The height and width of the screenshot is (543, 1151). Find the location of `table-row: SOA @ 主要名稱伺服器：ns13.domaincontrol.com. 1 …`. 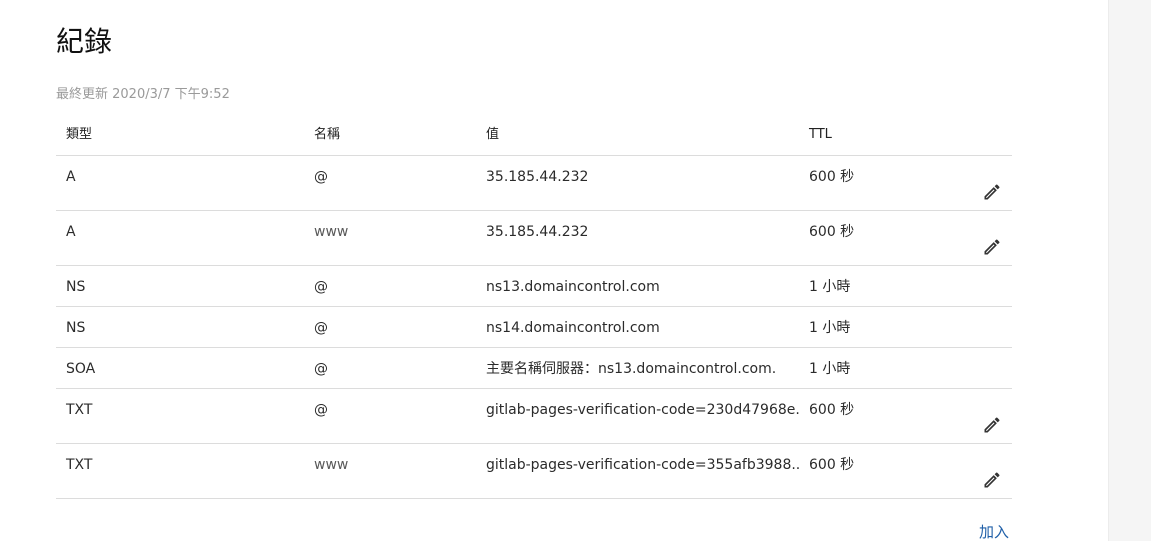

table-row: SOA @ 主要名稱伺服器：ns13.domaincontrol.com. 1 … is located at coordinates (534, 368).